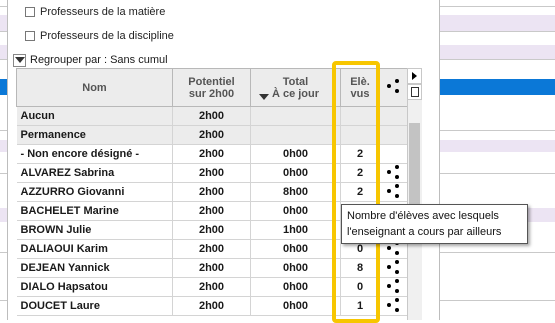 This screenshot has width=555, height=323. I want to click on tooltip-line2: l'enseignant a cours par ailleurs, so click(424, 232).